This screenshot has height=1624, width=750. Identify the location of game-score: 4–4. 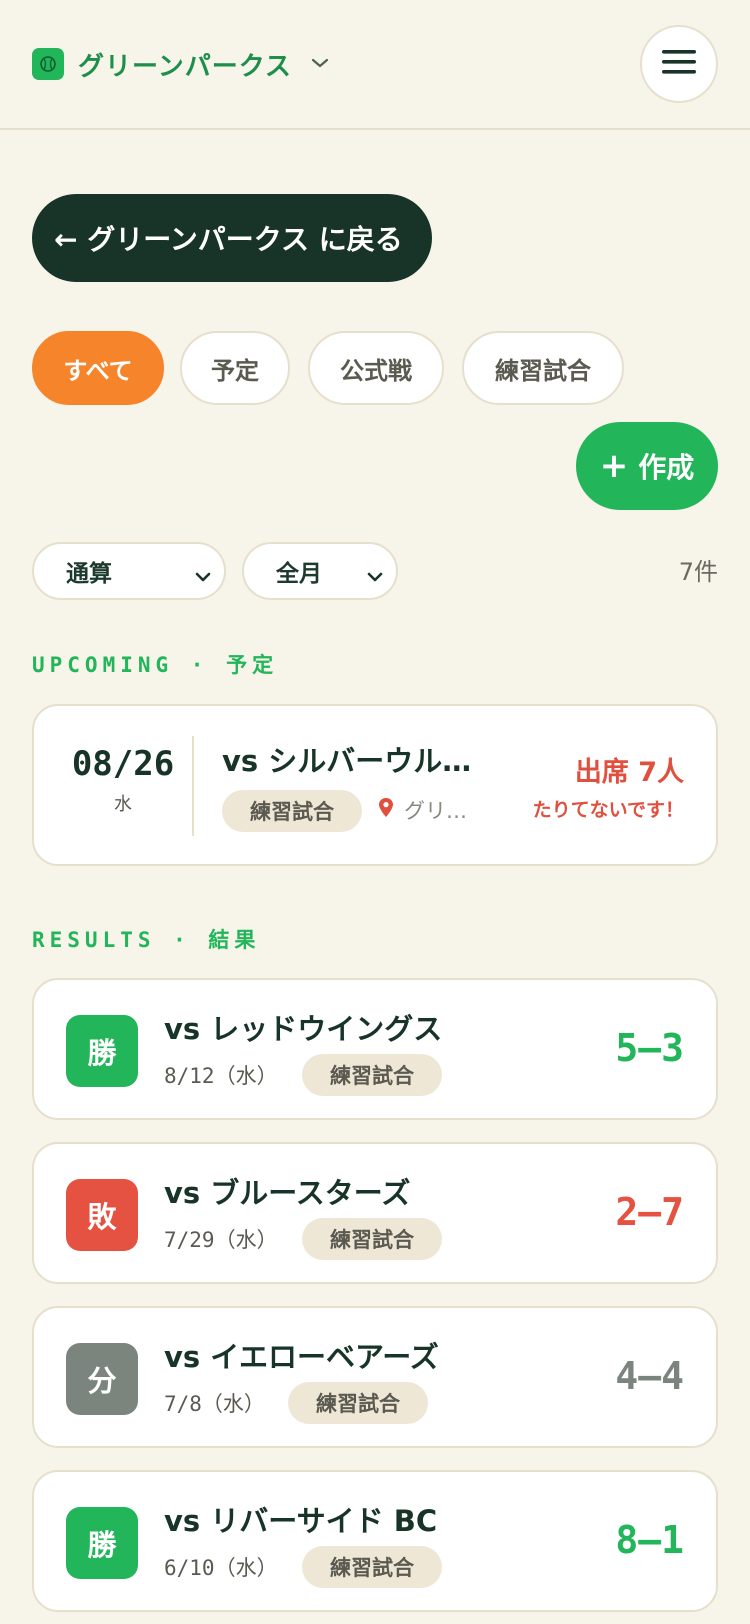
(649, 1376).